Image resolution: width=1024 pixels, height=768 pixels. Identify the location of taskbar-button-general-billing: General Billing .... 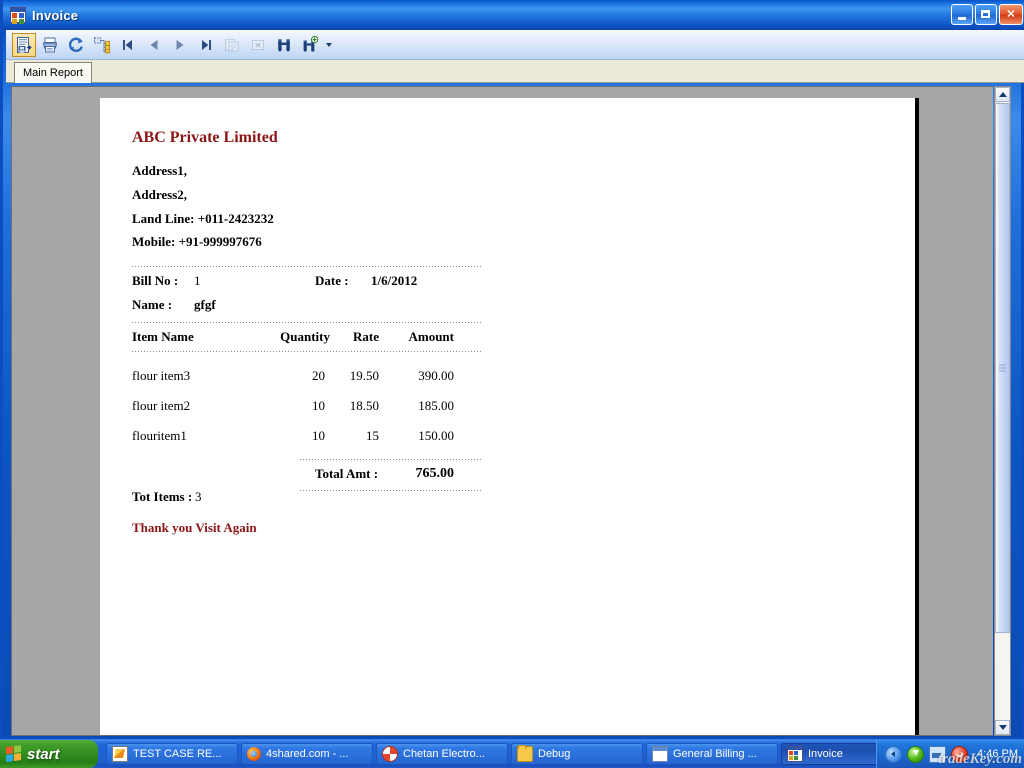
(712, 754).